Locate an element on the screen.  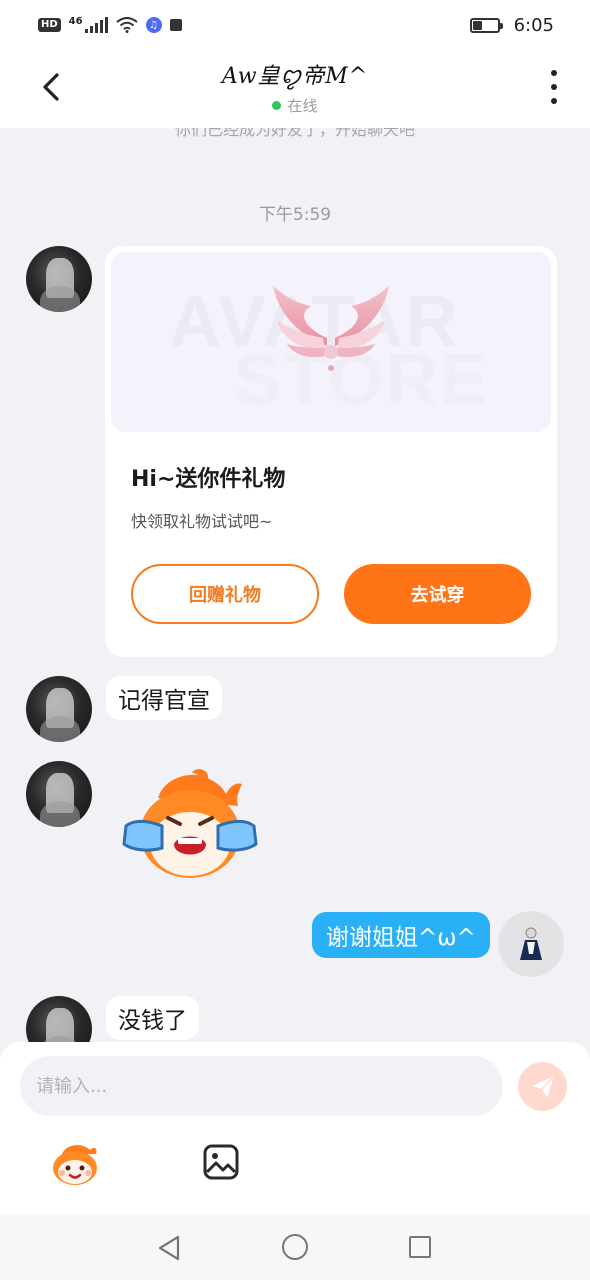
system-note: 你们已经成为好友了，开始聊天吧 is located at coordinates (294, 133).